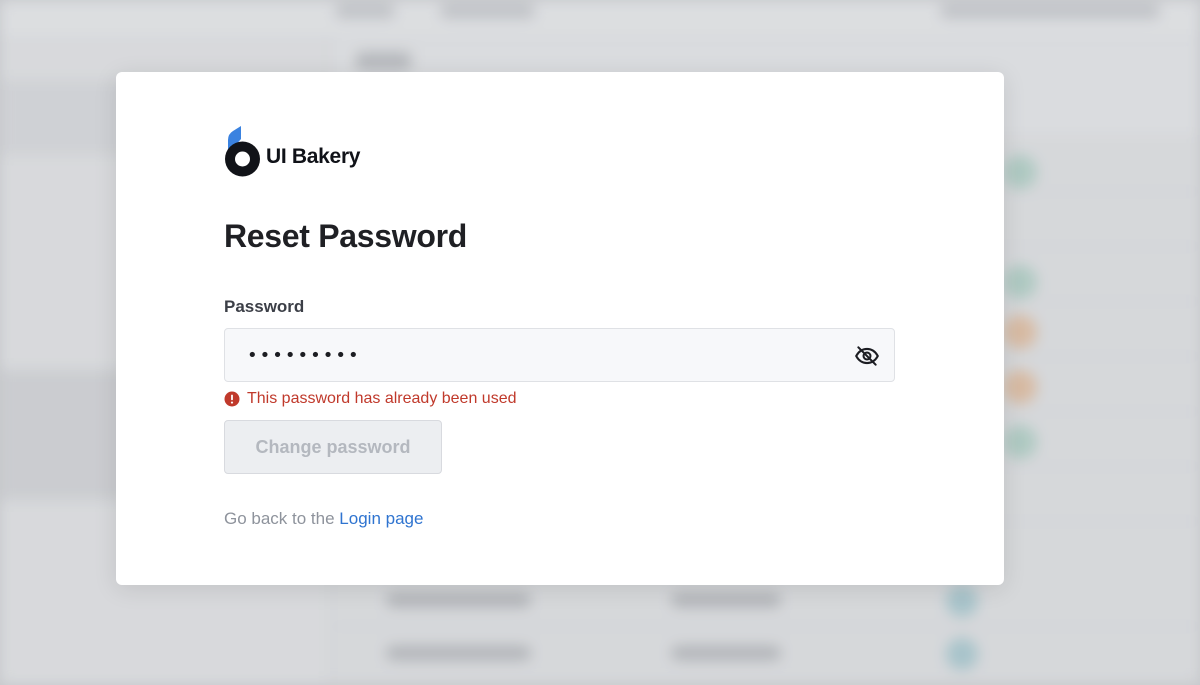 Image resolution: width=1200 pixels, height=685 pixels. I want to click on ui-bakery-logo-icon, so click(242, 151).